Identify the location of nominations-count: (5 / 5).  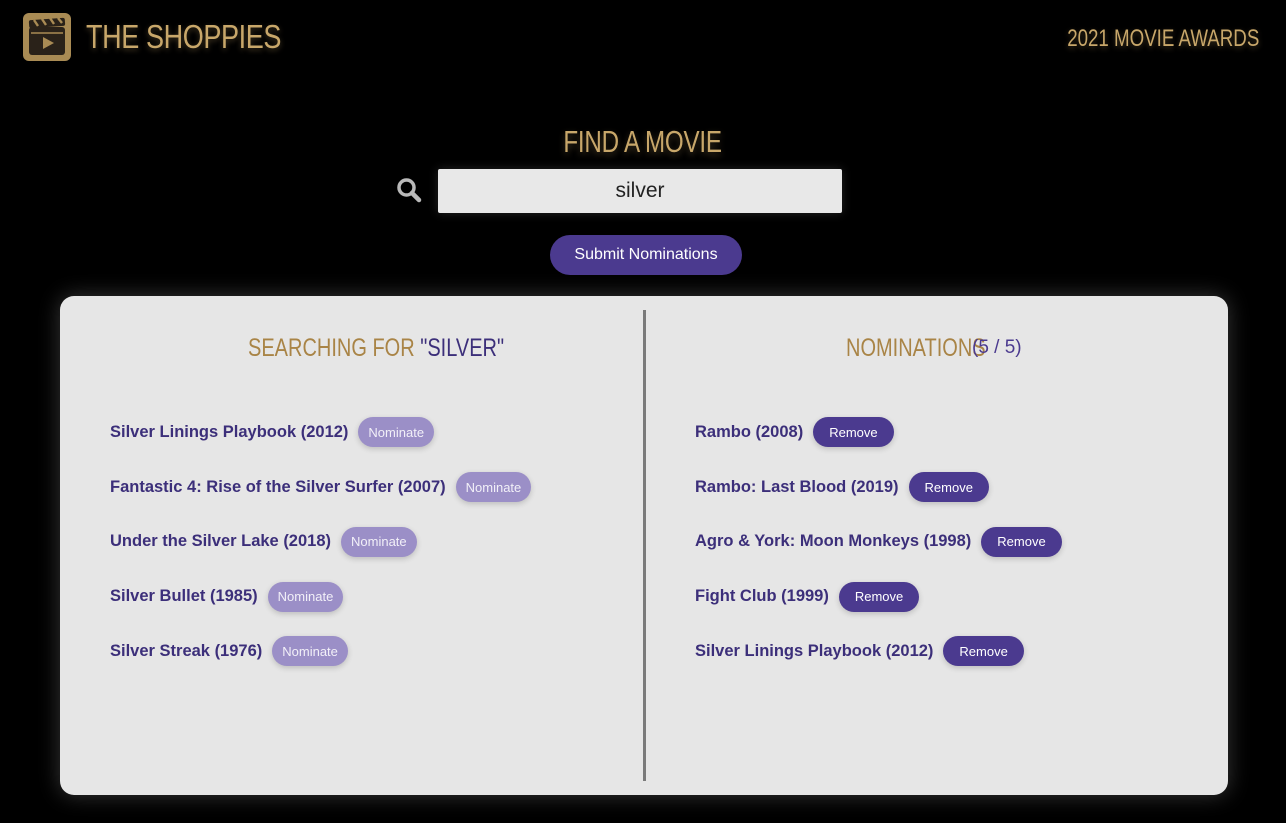
(997, 347).